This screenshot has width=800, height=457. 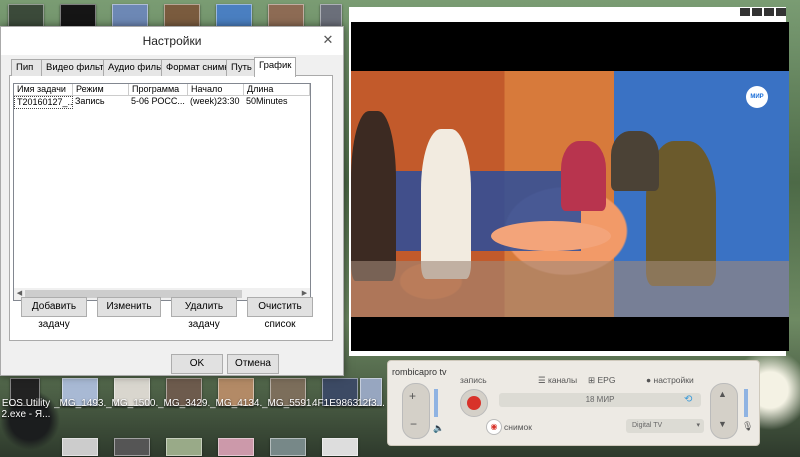 I want to click on tab-settings-label: настройки, so click(x=673, y=380).